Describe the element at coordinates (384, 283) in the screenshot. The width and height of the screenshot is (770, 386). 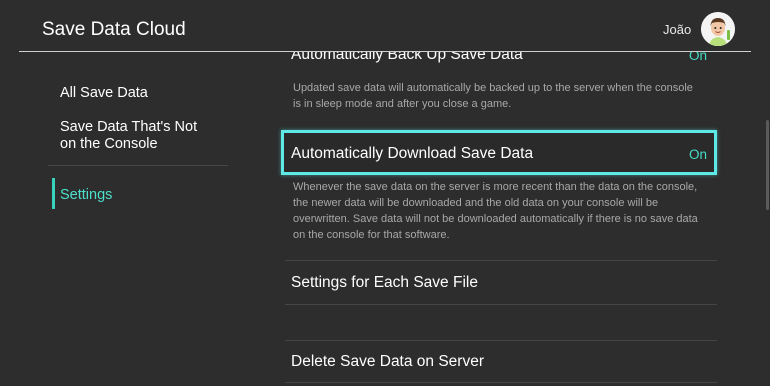
I see `settings-each-save-file: Settings for Each Save File` at that location.